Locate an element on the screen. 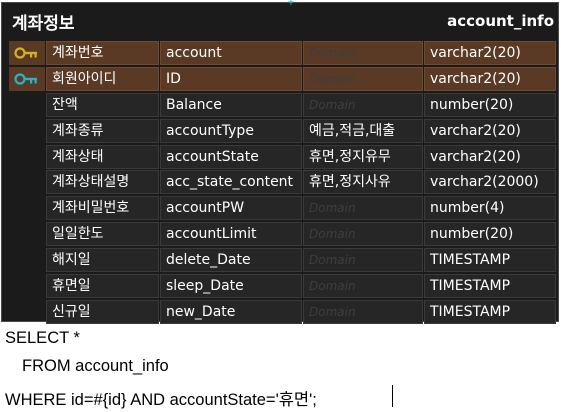 The image size is (561, 412). text-cursor is located at coordinates (392, 396).